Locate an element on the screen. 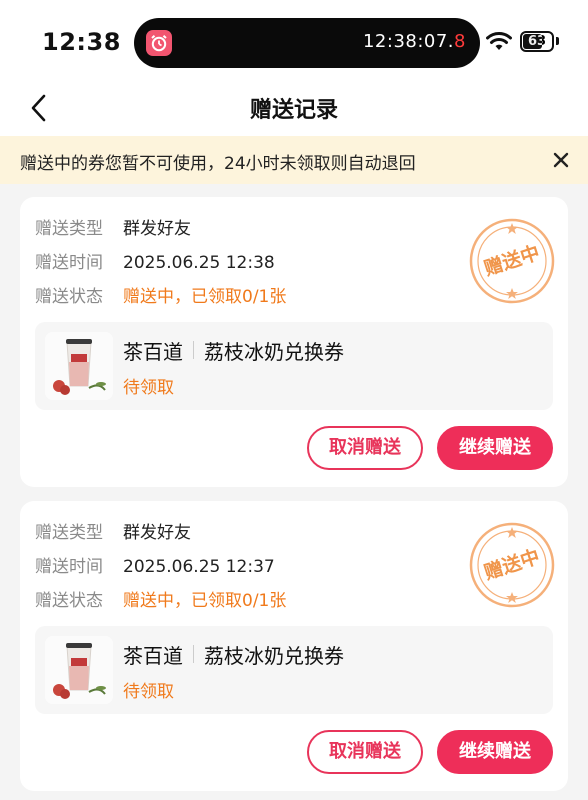  dynamic-island: 12:38:07.8 is located at coordinates (307, 43).